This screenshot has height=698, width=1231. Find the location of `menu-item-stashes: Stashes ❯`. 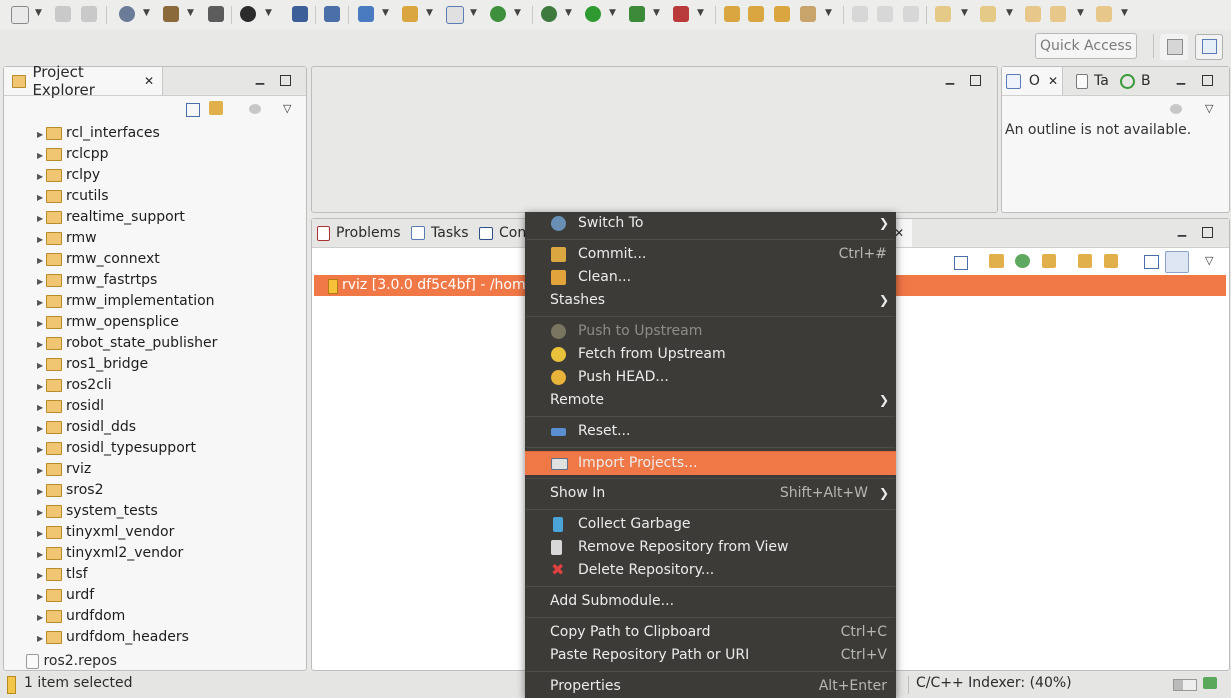

menu-item-stashes: Stashes ❯ is located at coordinates (710, 300).